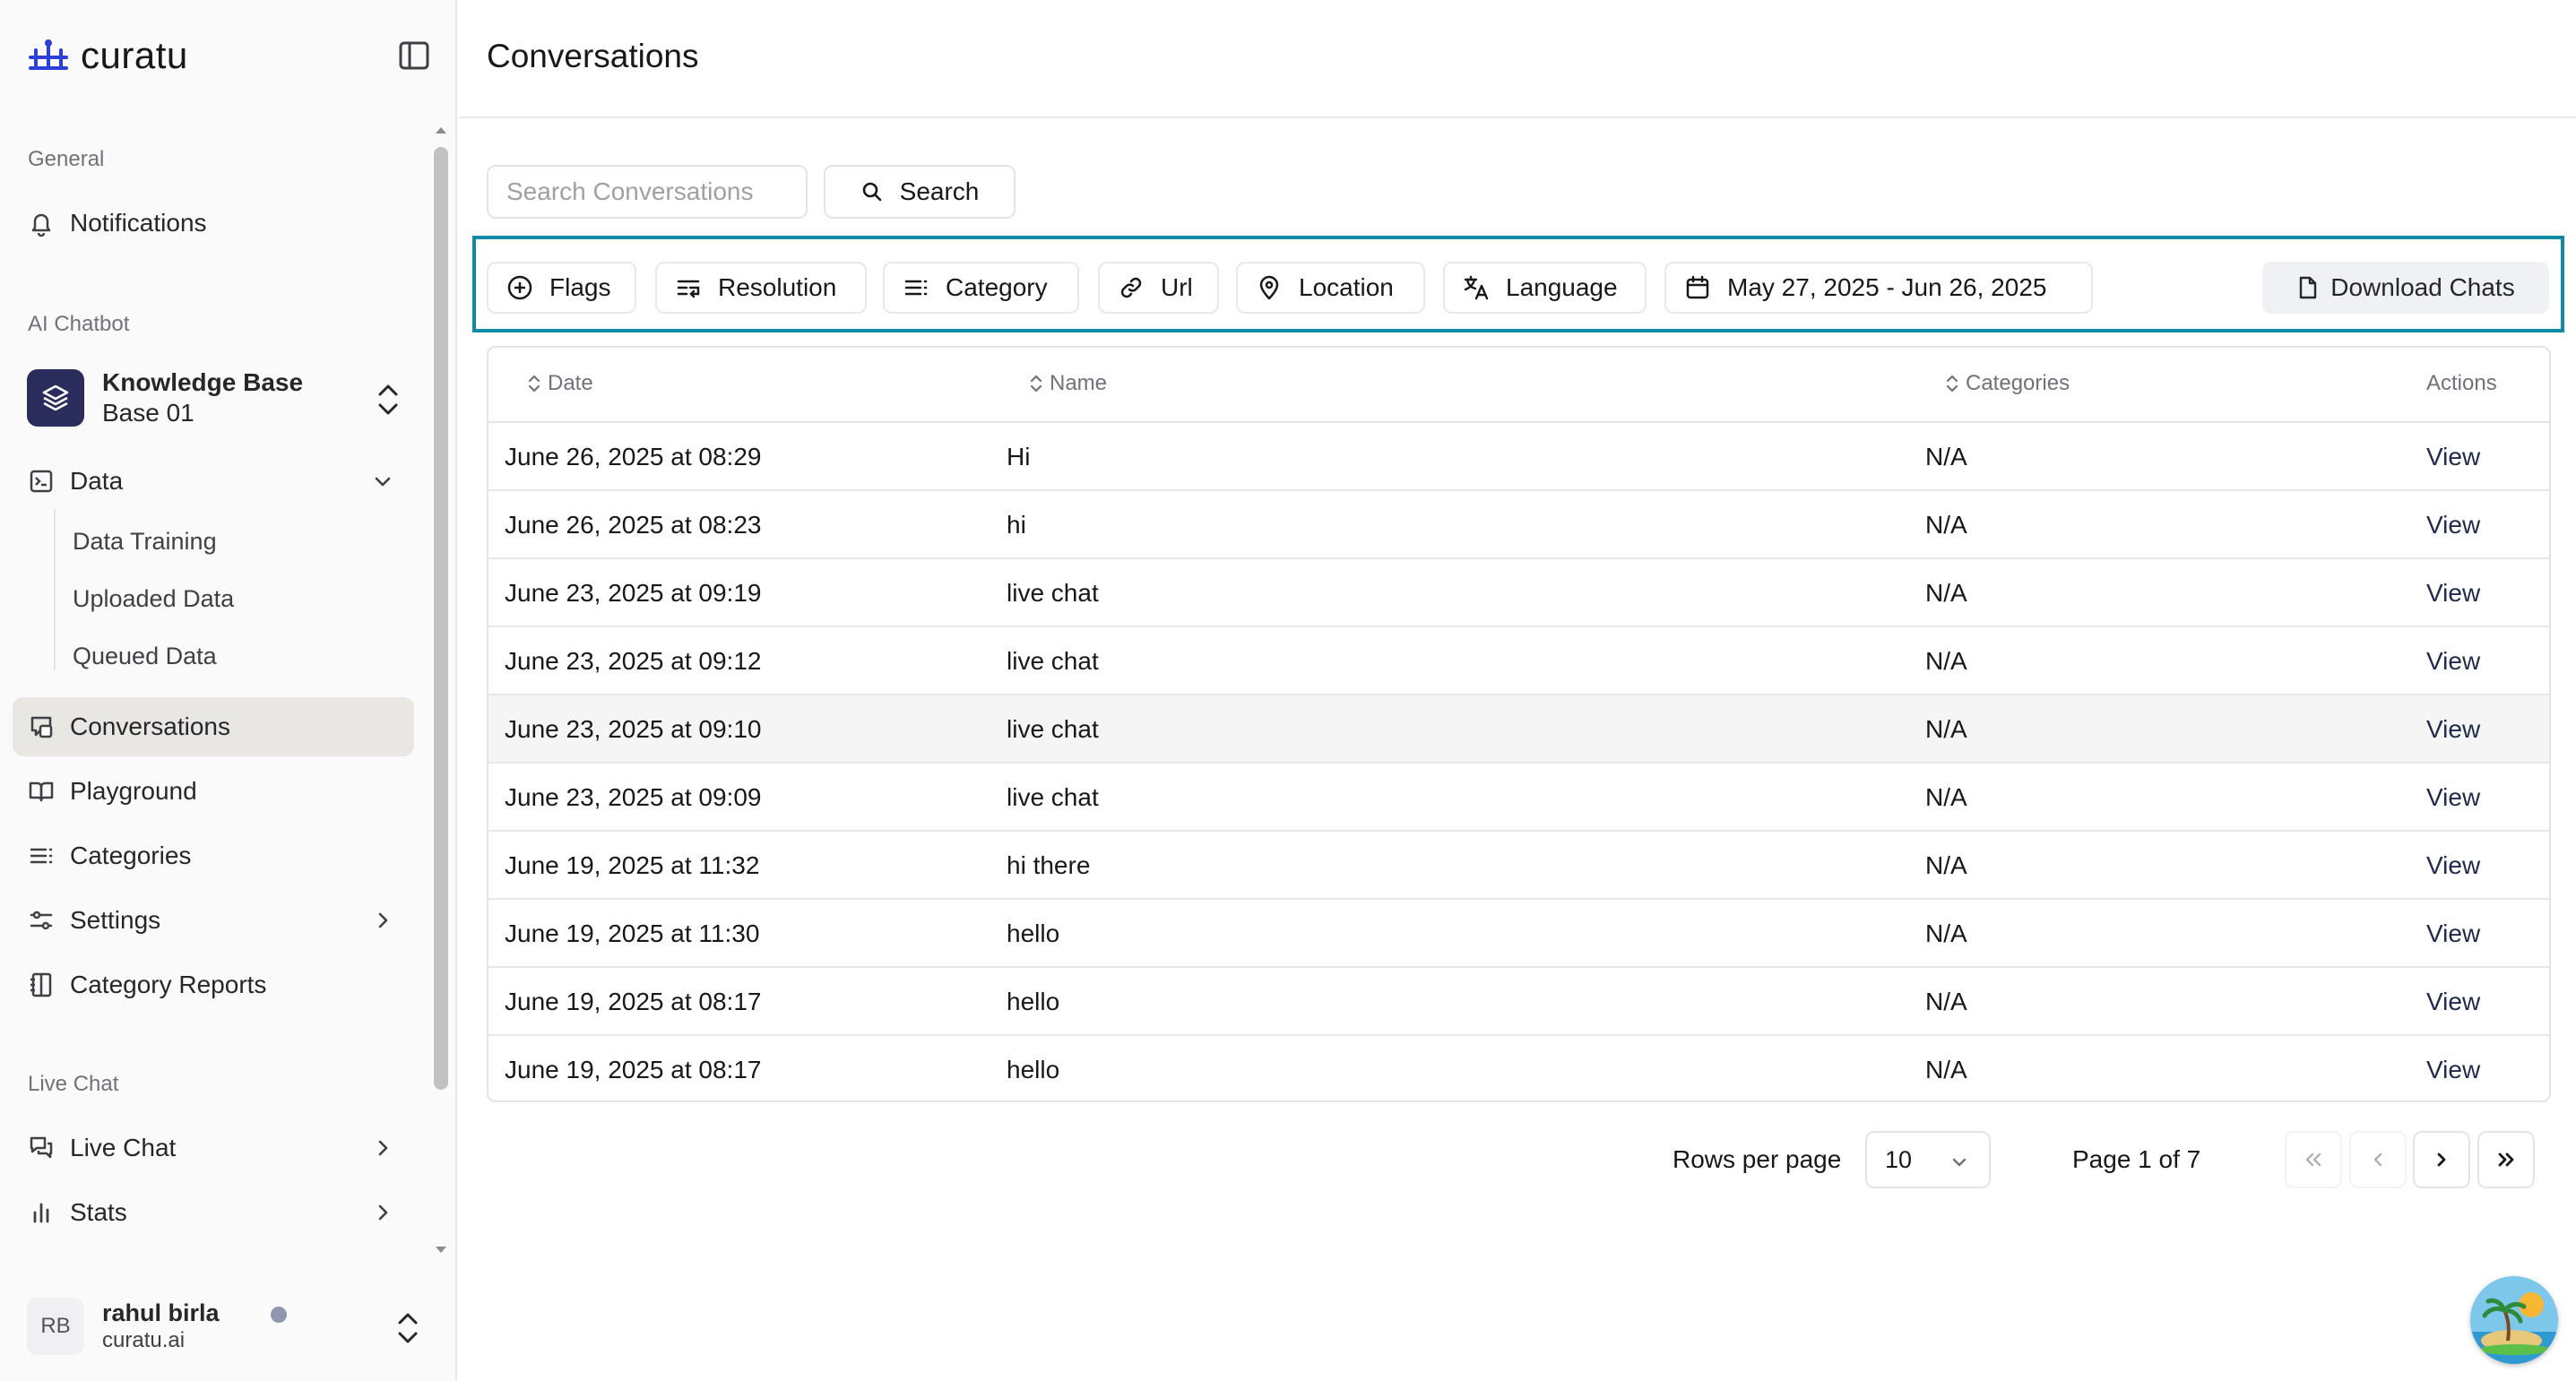 This screenshot has height=1381, width=2576. Describe the element at coordinates (1518, 934) in the screenshot. I see `table-row: June 19, 2025 at 11:30 hello N/A View` at that location.